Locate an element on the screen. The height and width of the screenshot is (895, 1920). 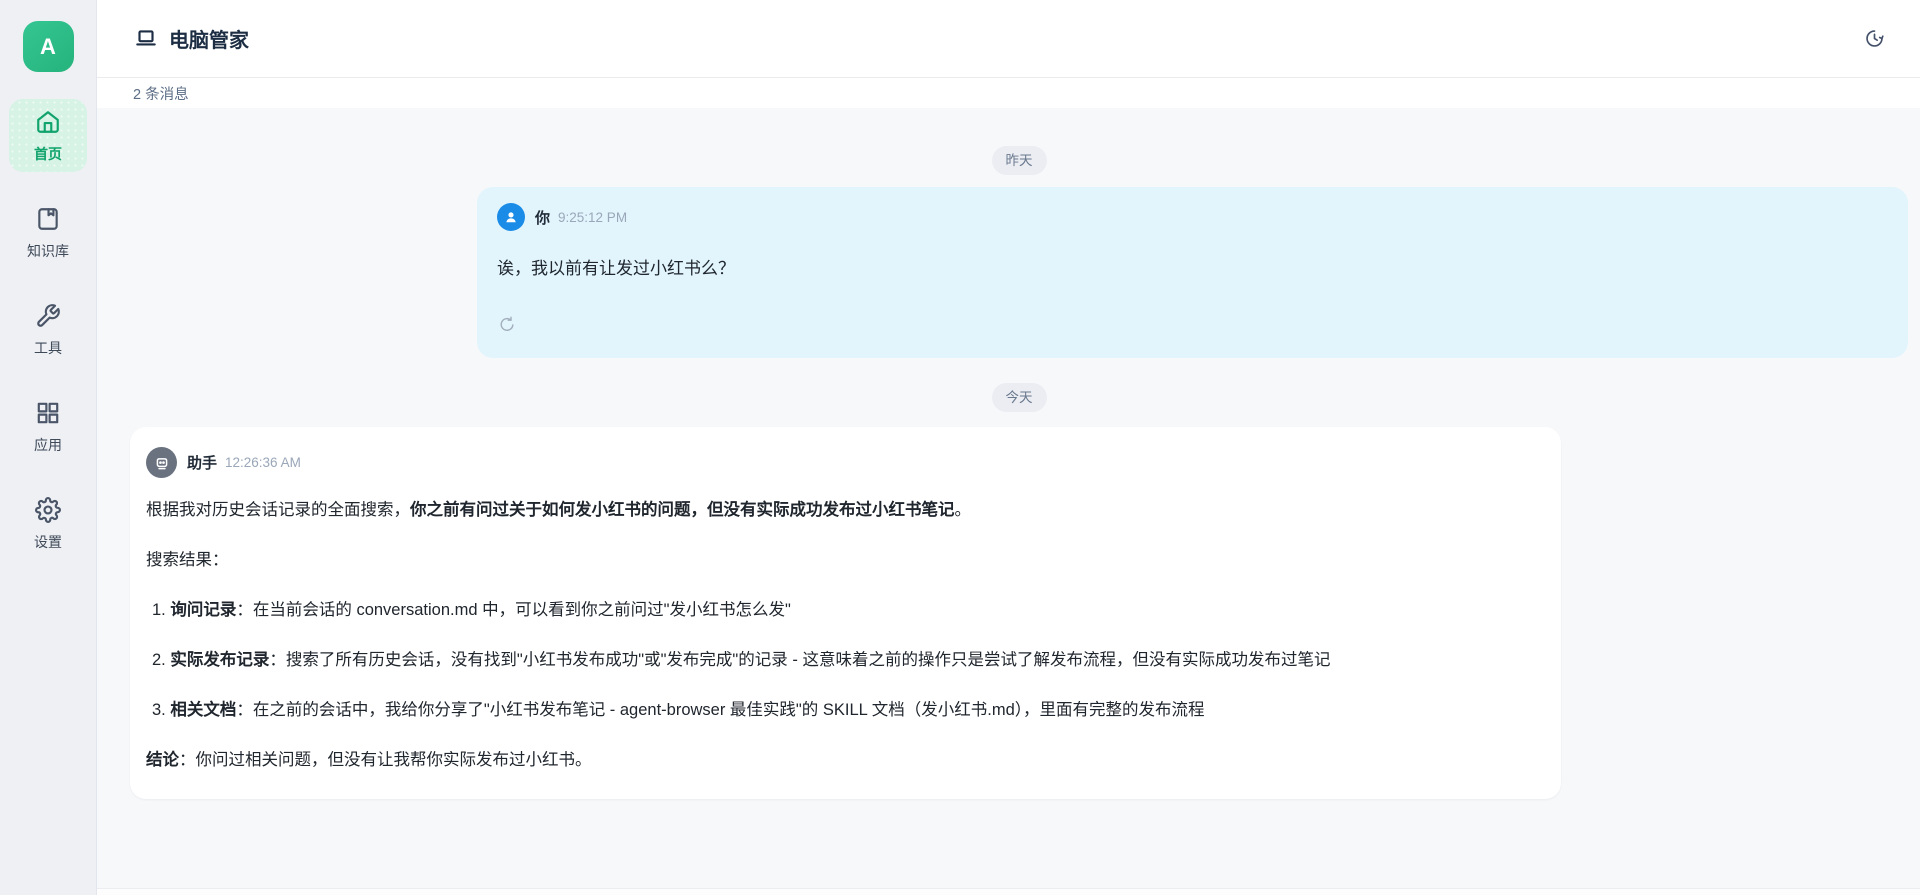
sidebar-item-label: 知识库 is located at coordinates (48, 251).